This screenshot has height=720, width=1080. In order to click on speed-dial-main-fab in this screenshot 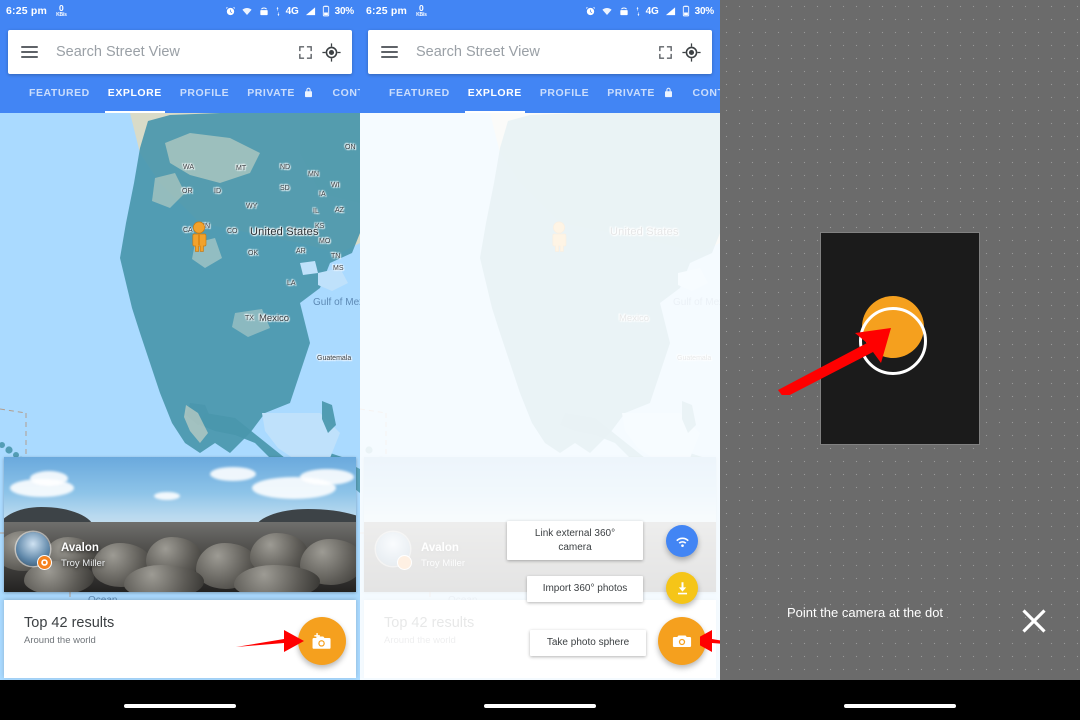, I will do `click(682, 641)`.